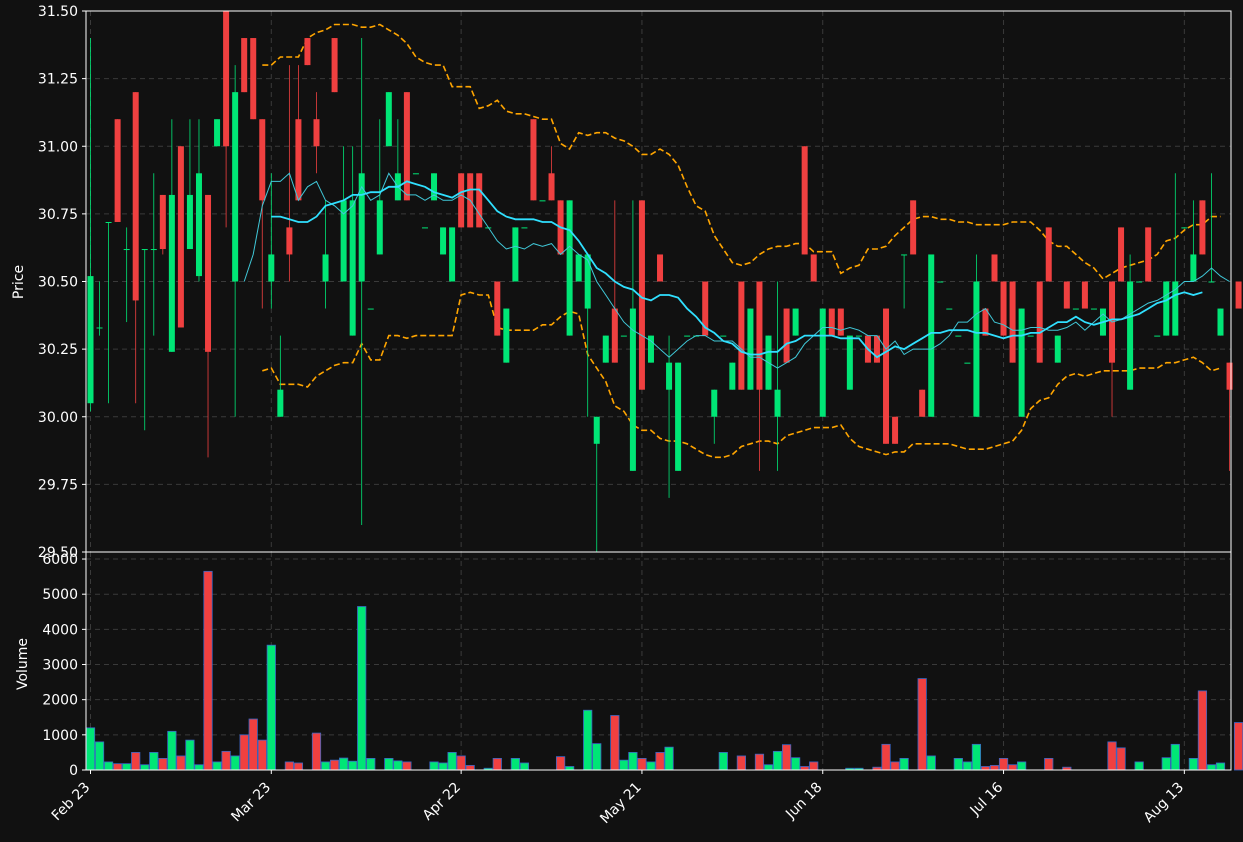 The height and width of the screenshot is (842, 1243). What do you see at coordinates (442, 802) in the screenshot?
I see `x-tick-label: Apr 22` at bounding box center [442, 802].